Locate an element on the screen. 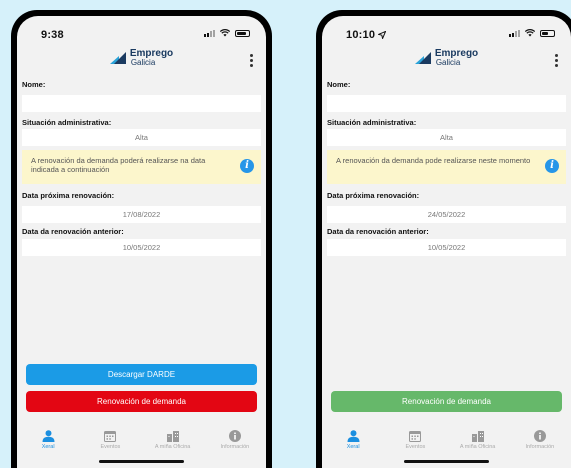 Image resolution: width=571 pixels, height=468 pixels. location-arrow-icon is located at coordinates (382, 35).